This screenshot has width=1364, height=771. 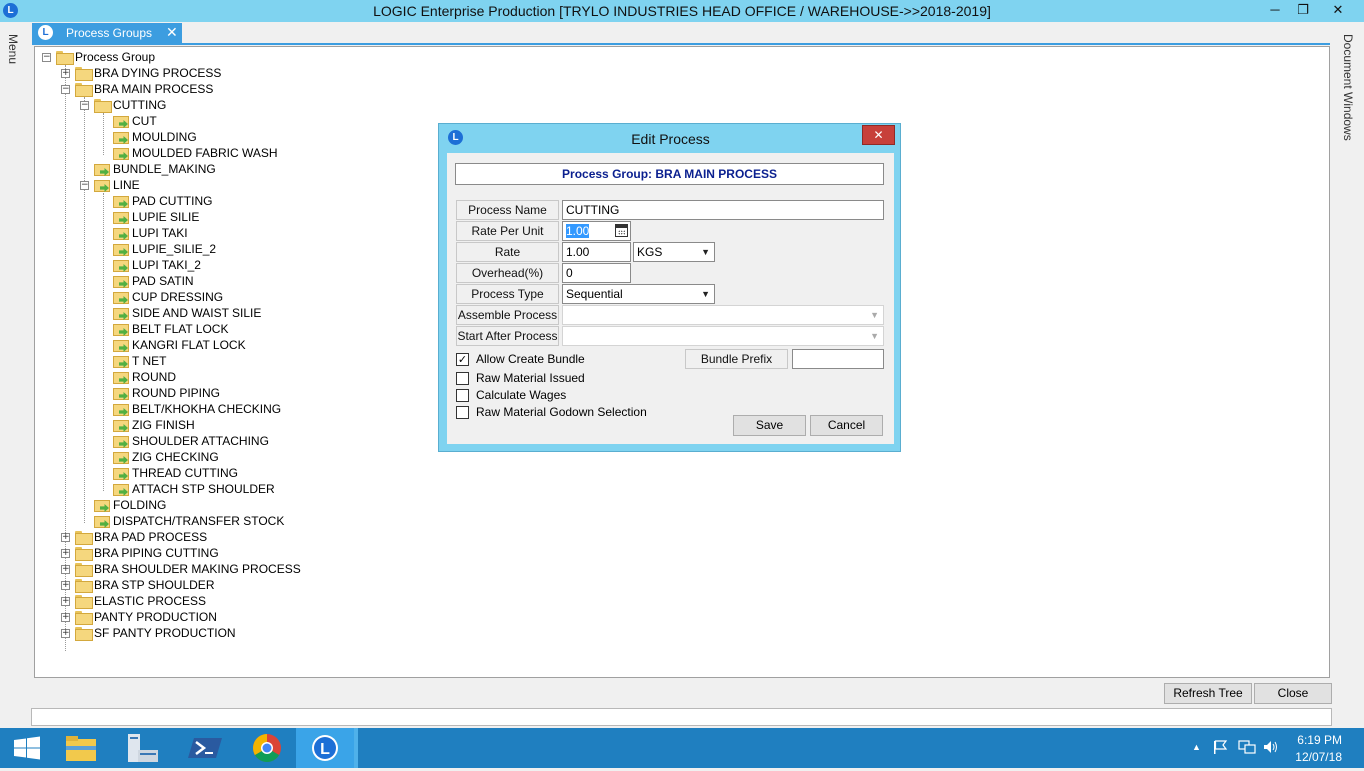 I want to click on tree-item: + BRA PIPING CUTTING, so click(x=140, y=553).